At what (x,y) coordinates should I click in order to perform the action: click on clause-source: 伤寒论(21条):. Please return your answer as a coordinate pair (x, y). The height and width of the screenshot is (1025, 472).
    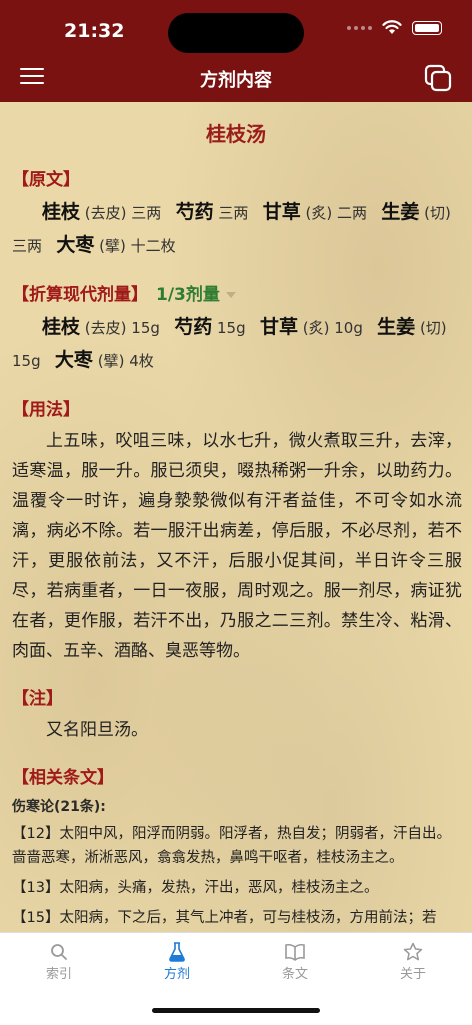
    Looking at the image, I should click on (59, 807).